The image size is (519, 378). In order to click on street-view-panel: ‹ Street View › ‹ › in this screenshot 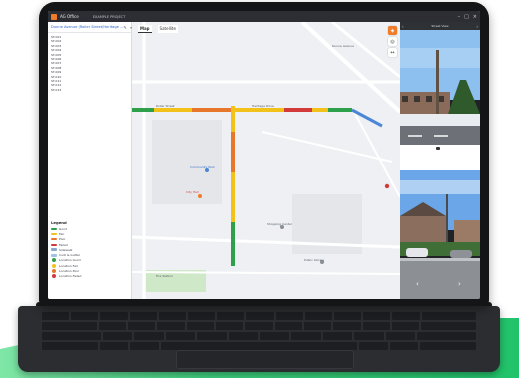, I will do `click(440, 160)`.